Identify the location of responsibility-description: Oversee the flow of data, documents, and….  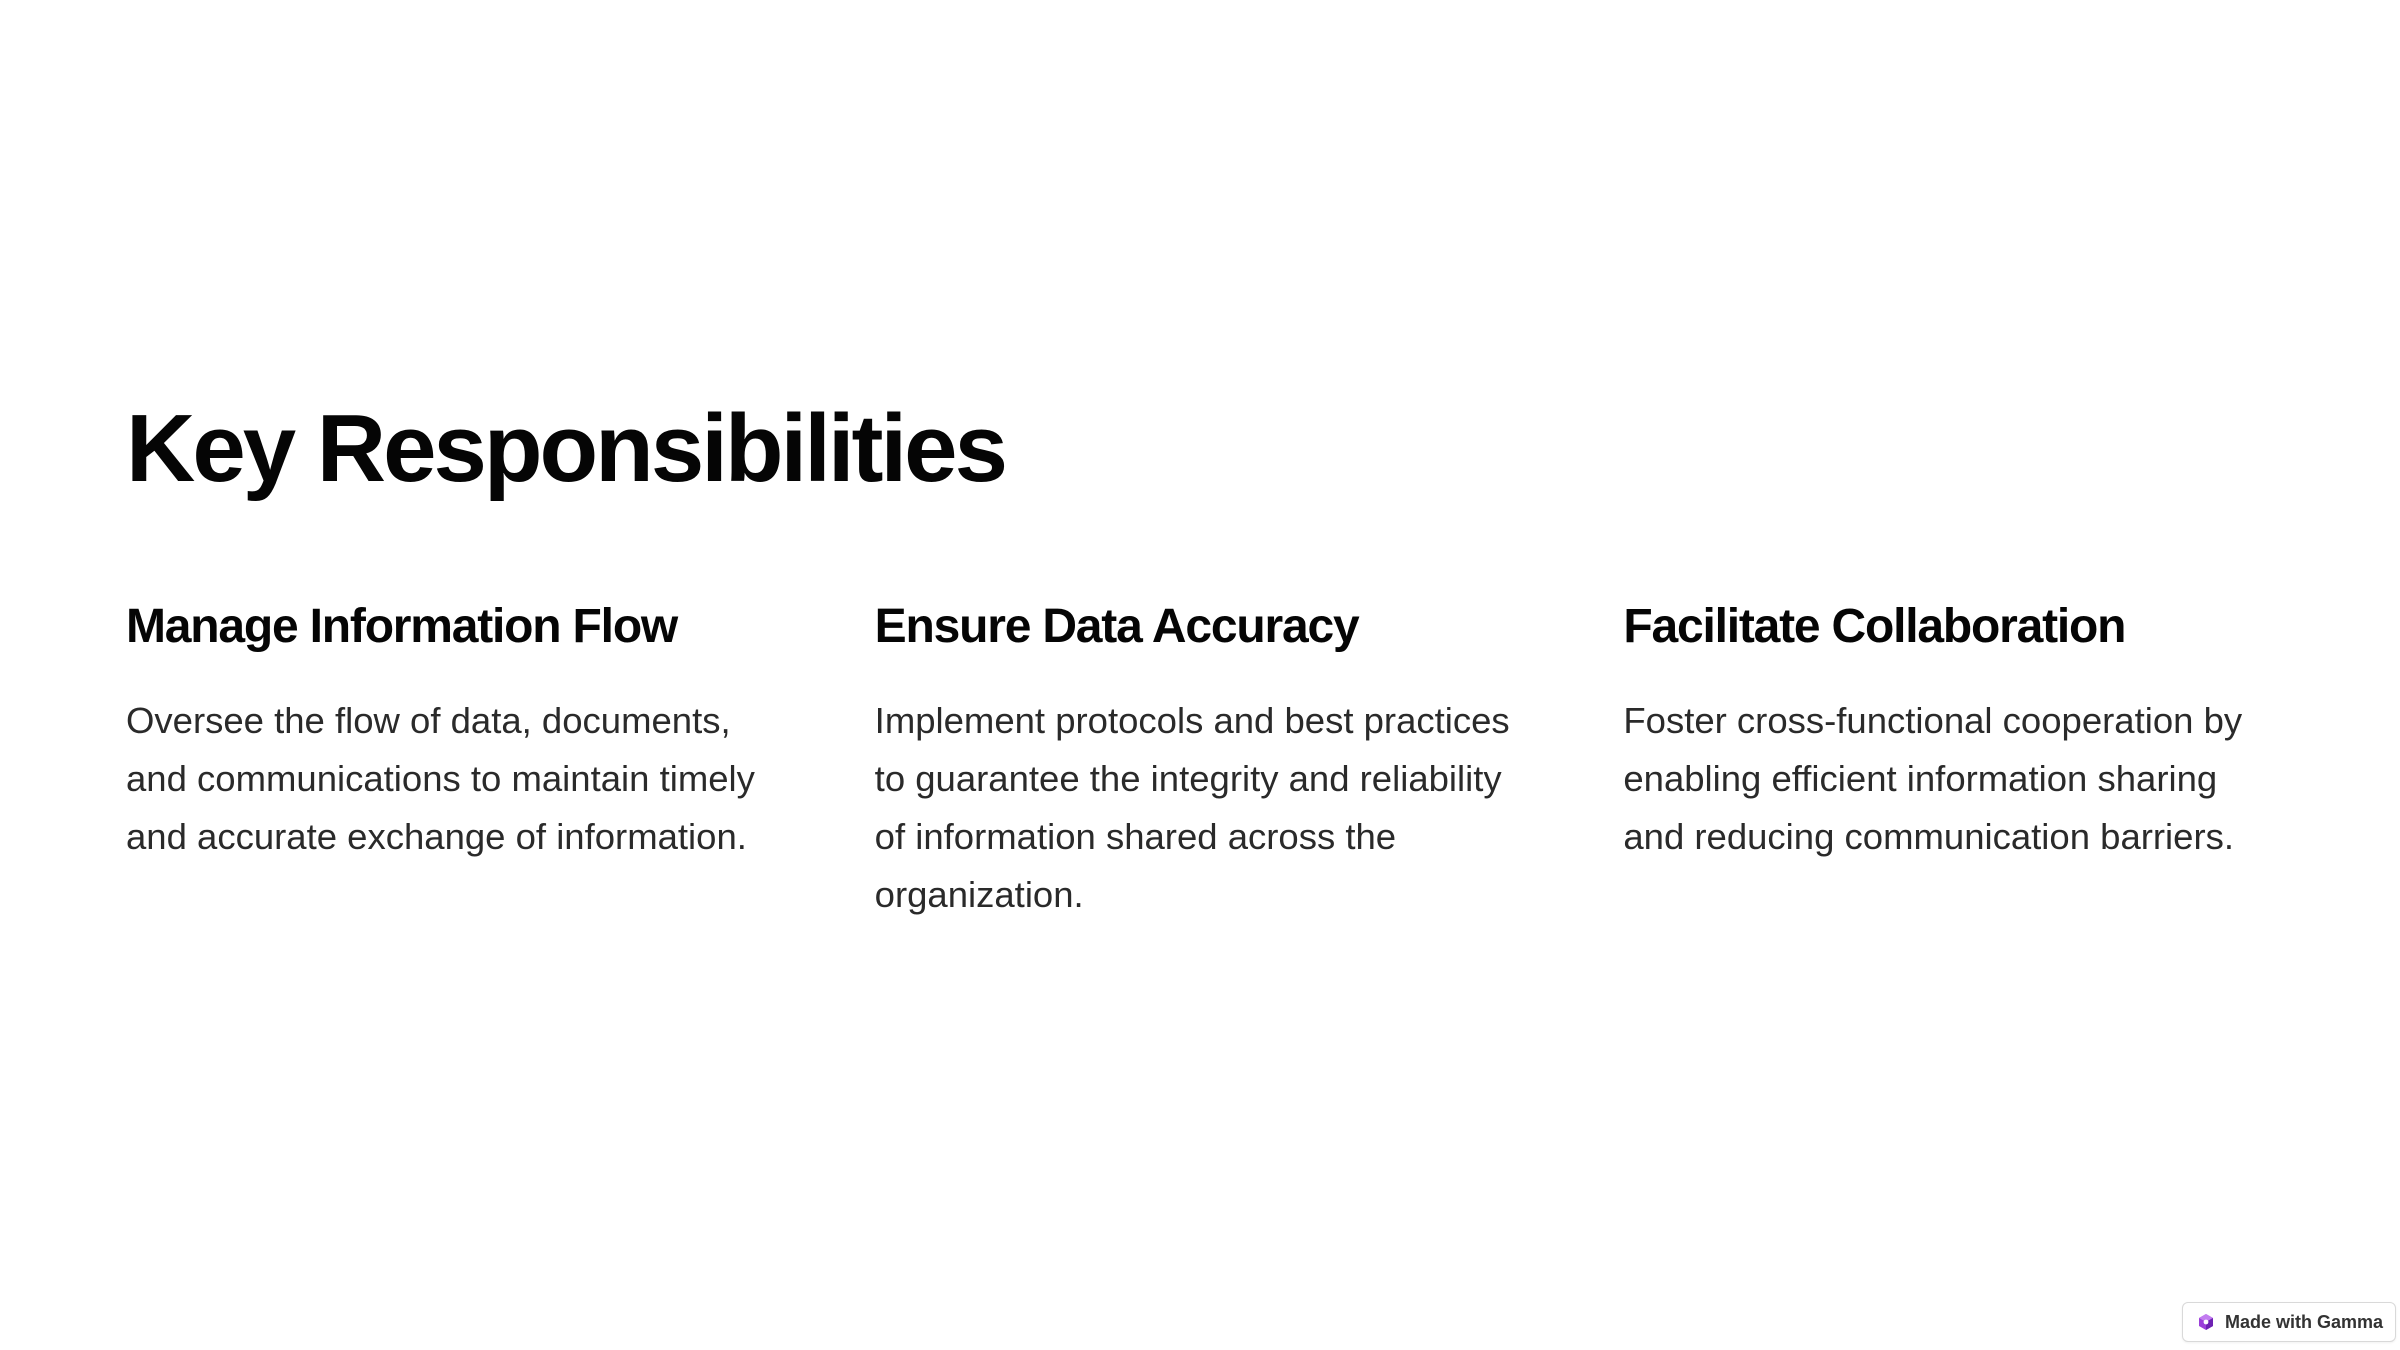
(440, 778).